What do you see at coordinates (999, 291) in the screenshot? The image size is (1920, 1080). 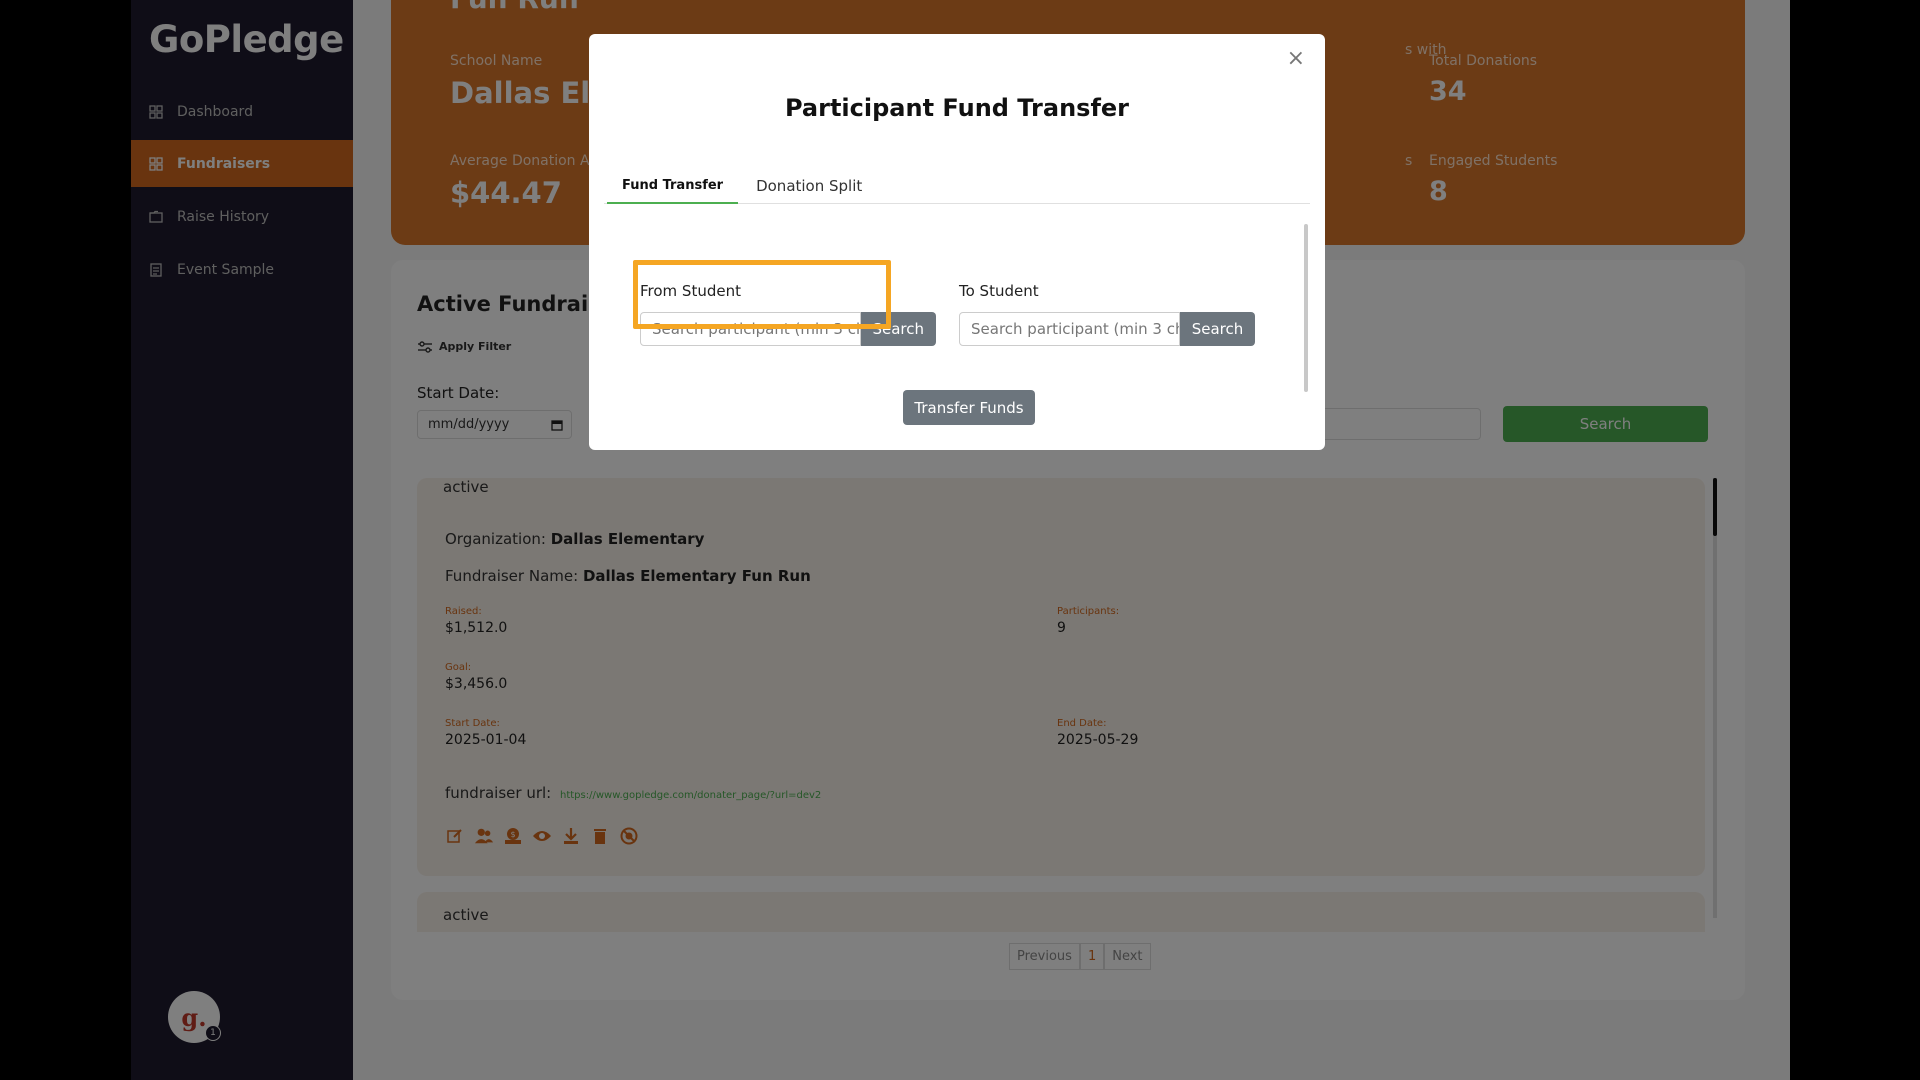 I see `to-student-label: To Student` at bounding box center [999, 291].